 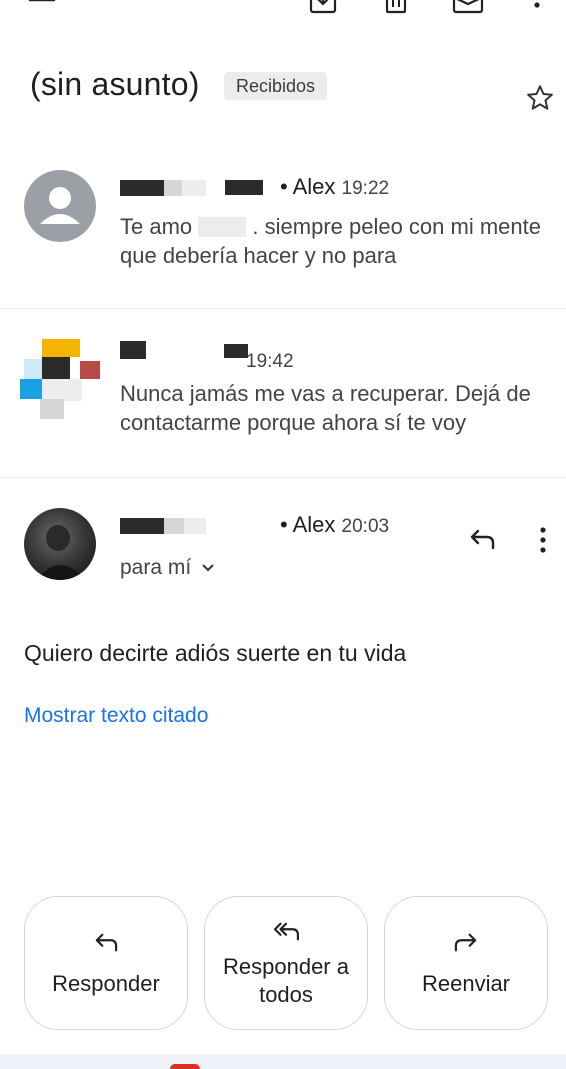 I want to click on email-subject: (sin asunto), so click(x=115, y=84).